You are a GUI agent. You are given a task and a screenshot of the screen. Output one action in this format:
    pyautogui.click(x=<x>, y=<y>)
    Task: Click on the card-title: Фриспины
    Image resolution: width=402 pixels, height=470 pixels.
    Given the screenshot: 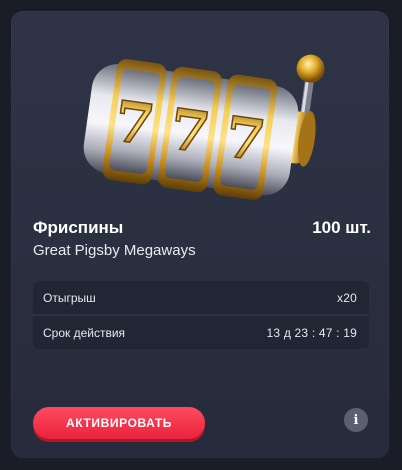 What is the action you would take?
    pyautogui.click(x=78, y=227)
    